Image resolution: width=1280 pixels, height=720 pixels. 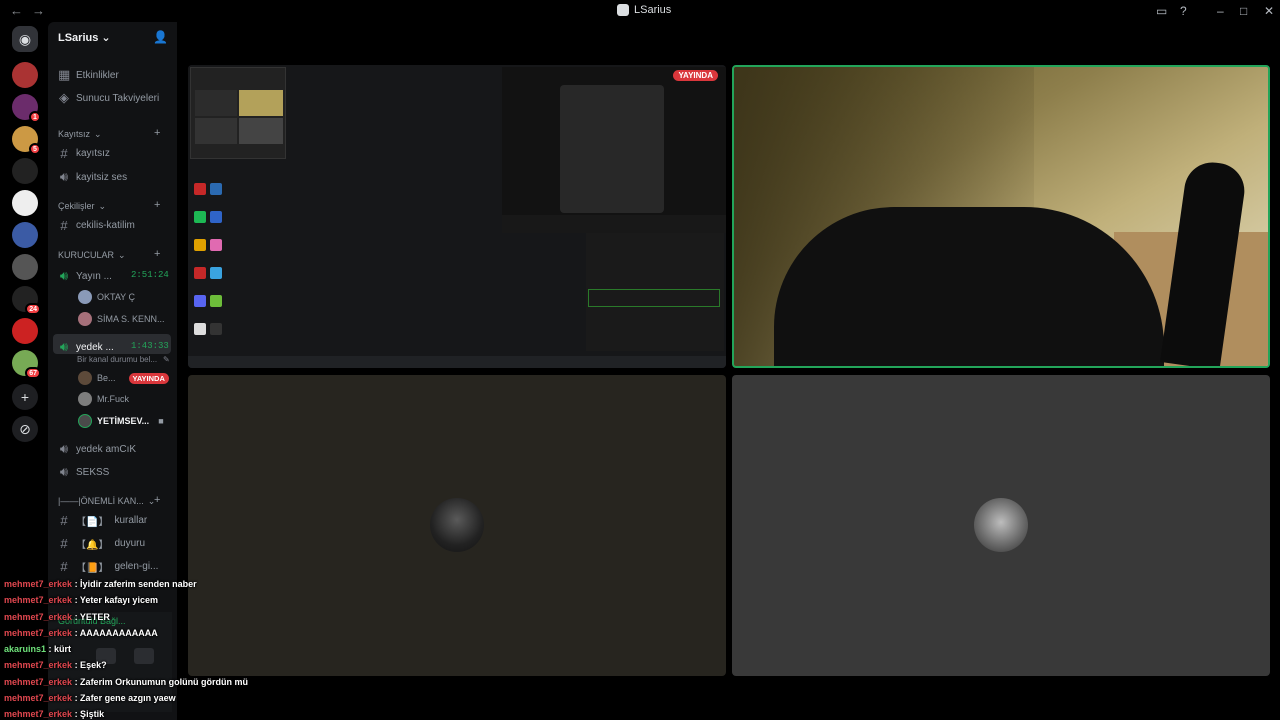 What do you see at coordinates (64, 97) in the screenshot?
I see `boost-icon: ◈` at bounding box center [64, 97].